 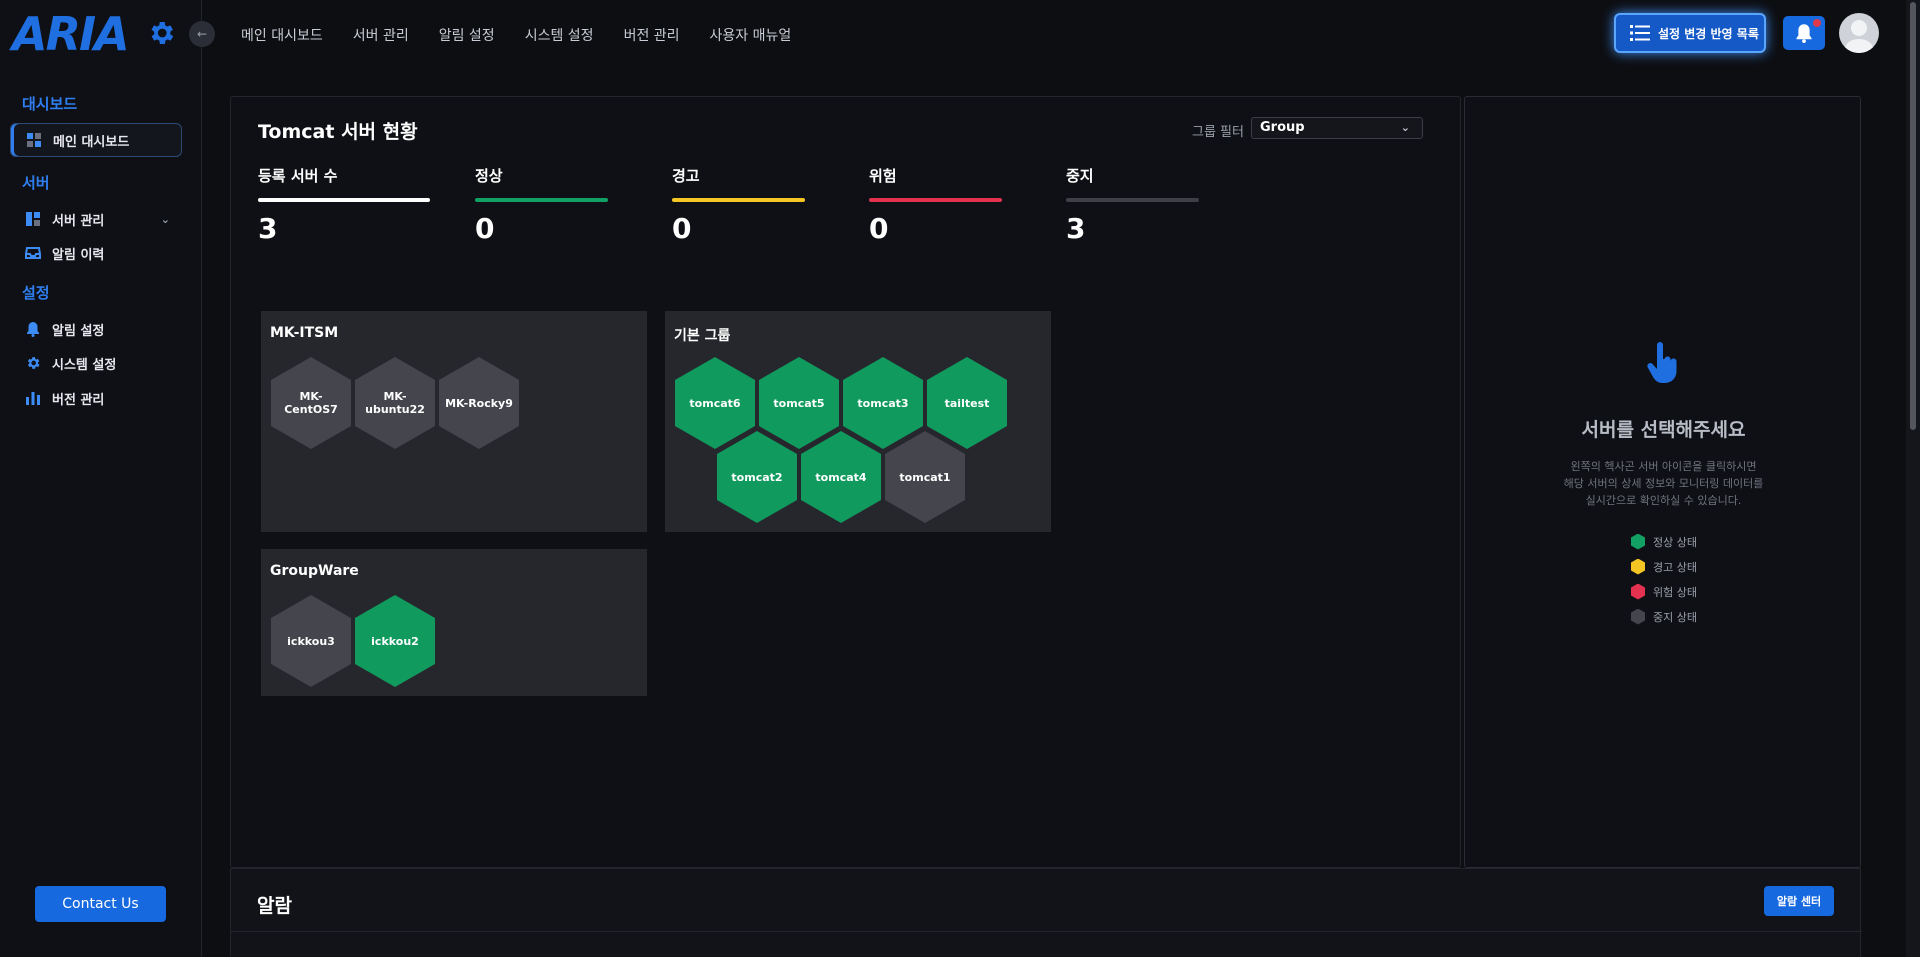 I want to click on sidebar-item-server-management: 서버 관리 ⌄, so click(x=96, y=219).